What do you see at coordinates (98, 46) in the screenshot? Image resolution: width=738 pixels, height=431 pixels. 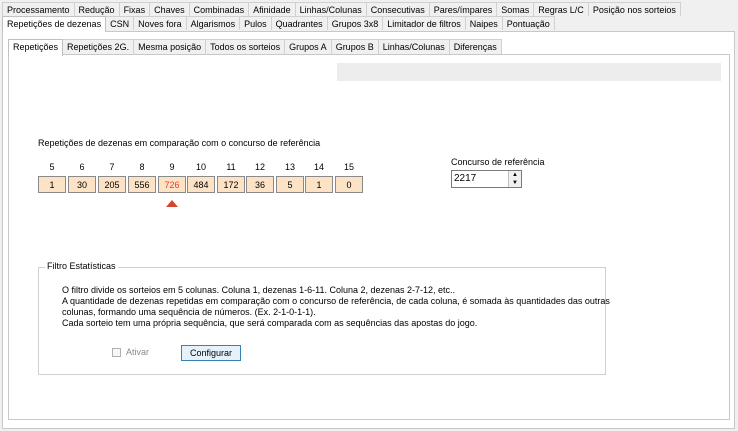 I see `subtab-repeticoes-2g: Repetições 2G.` at bounding box center [98, 46].